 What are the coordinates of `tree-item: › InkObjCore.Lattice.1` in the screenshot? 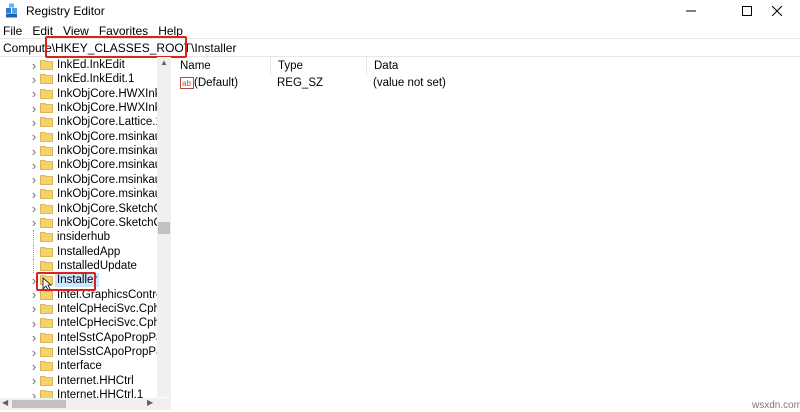 It's located at (79, 122).